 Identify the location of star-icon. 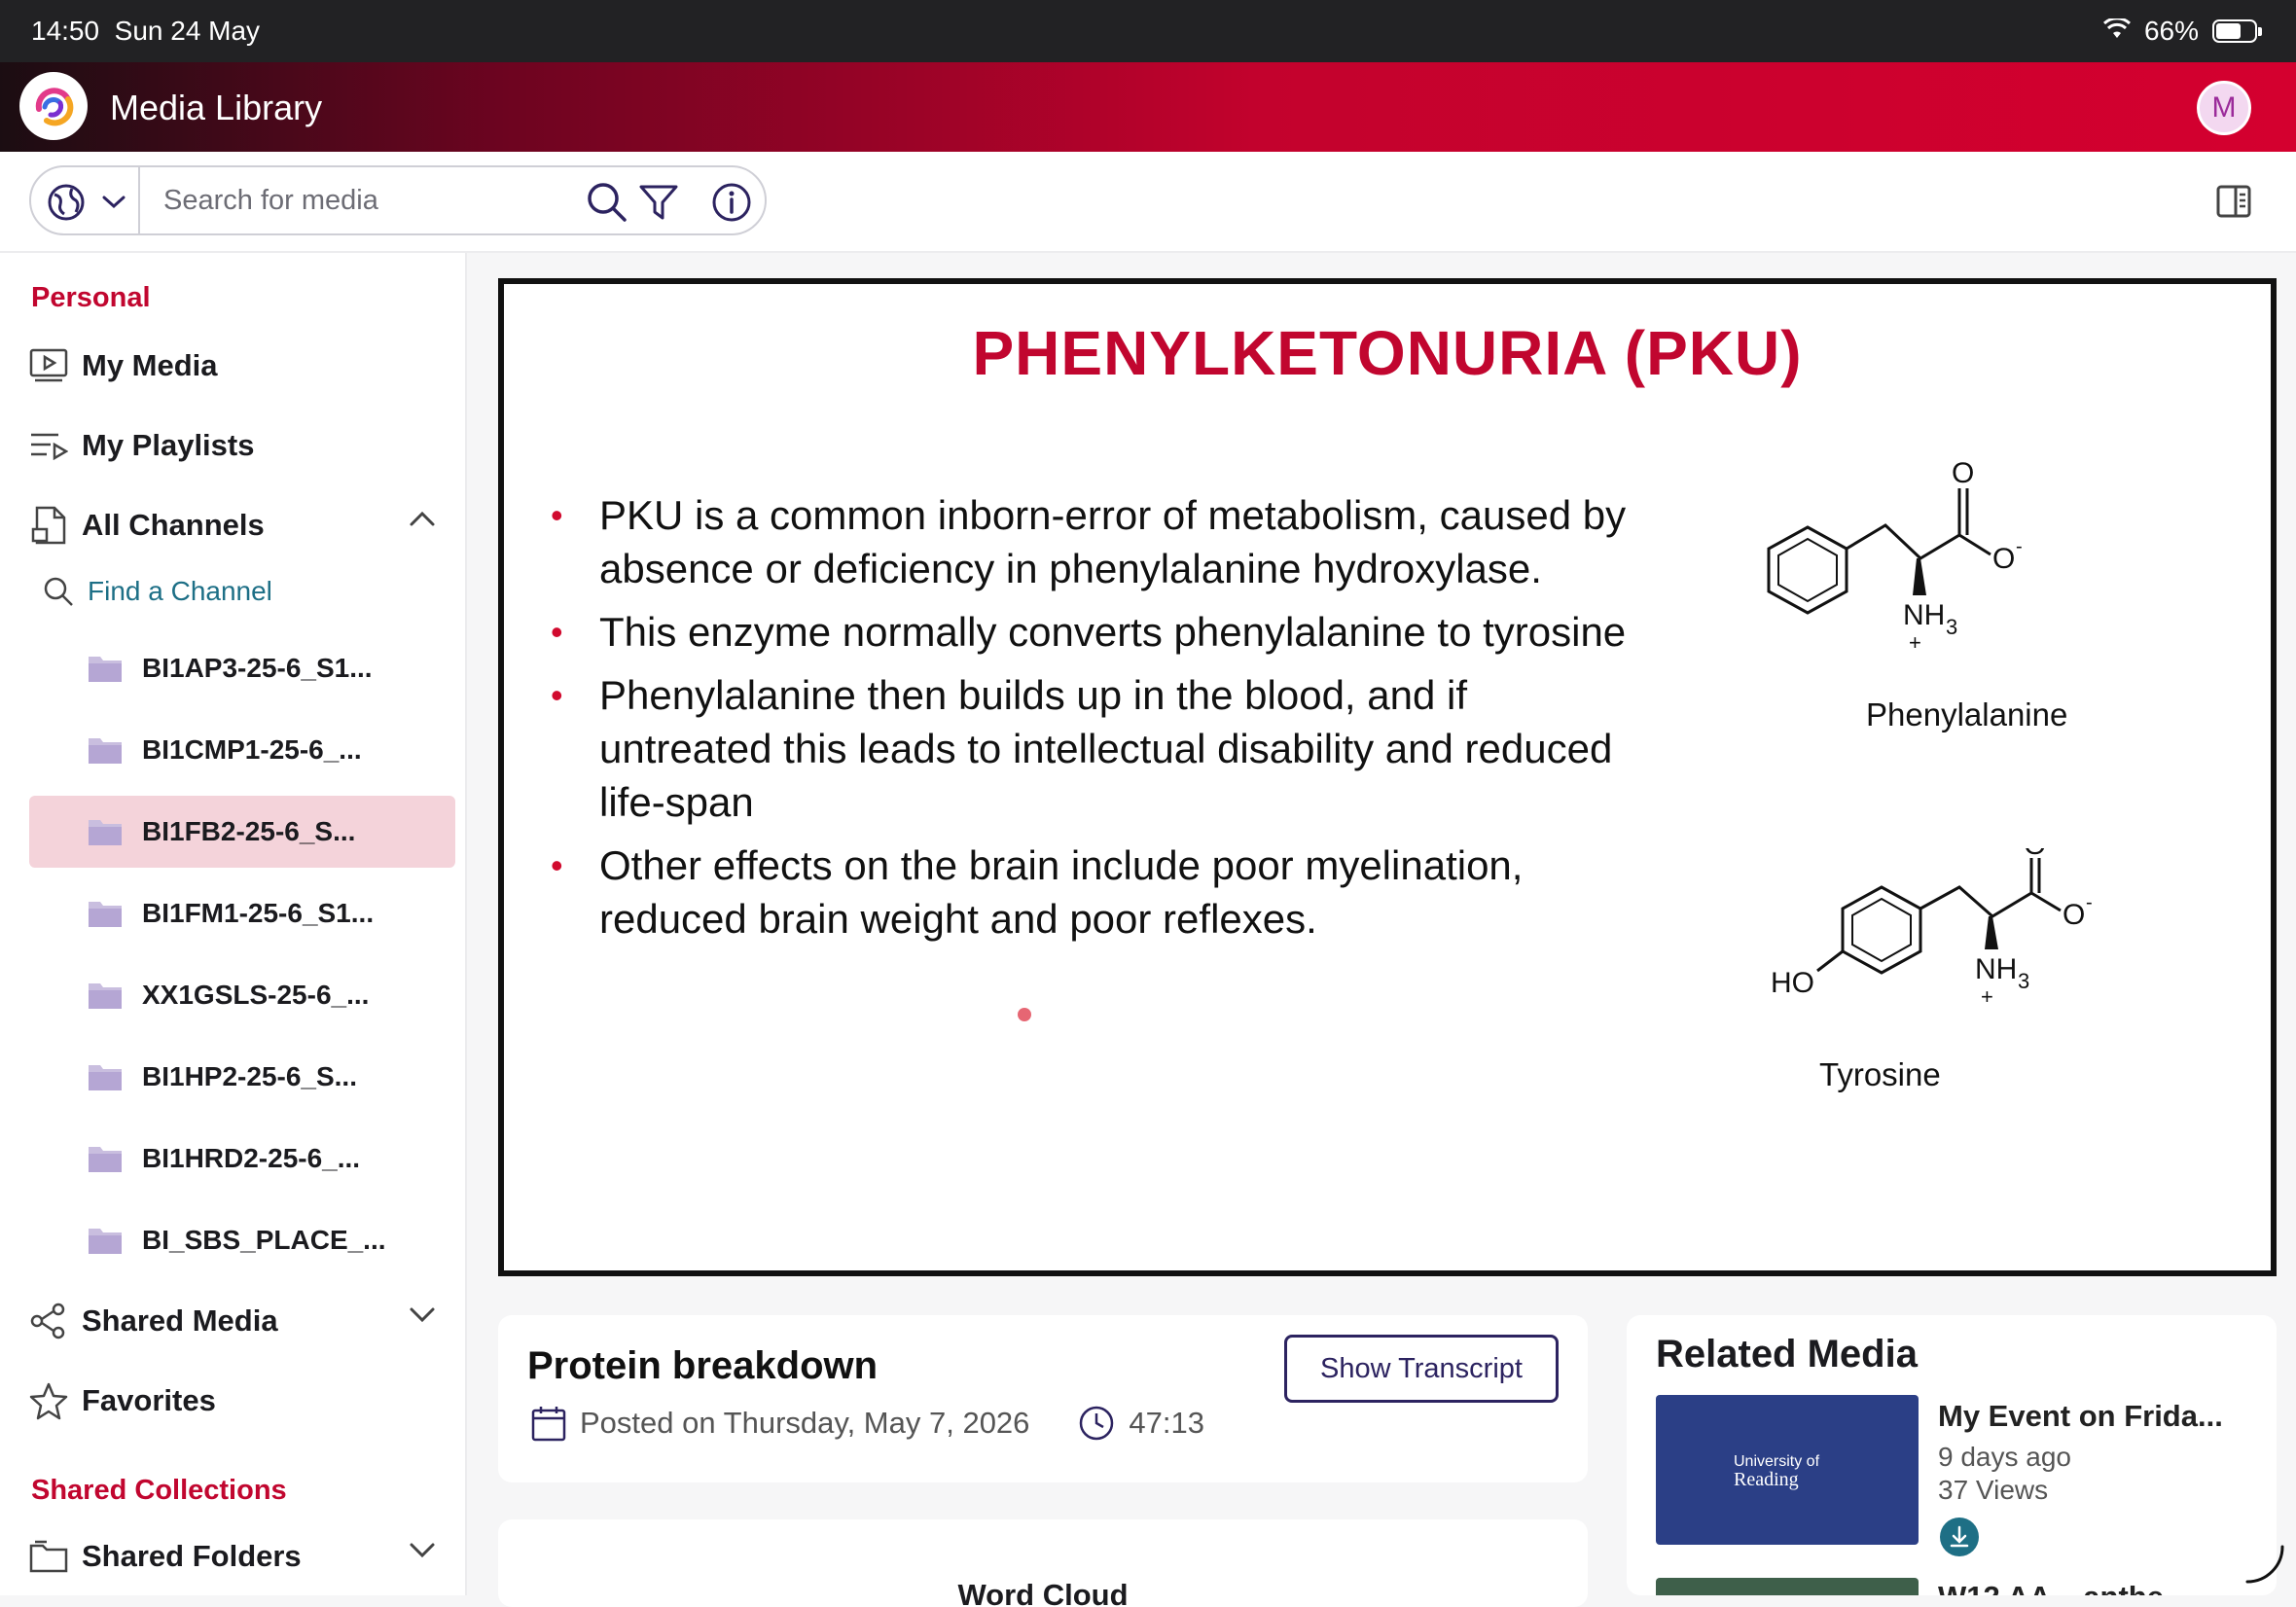
(48, 1400).